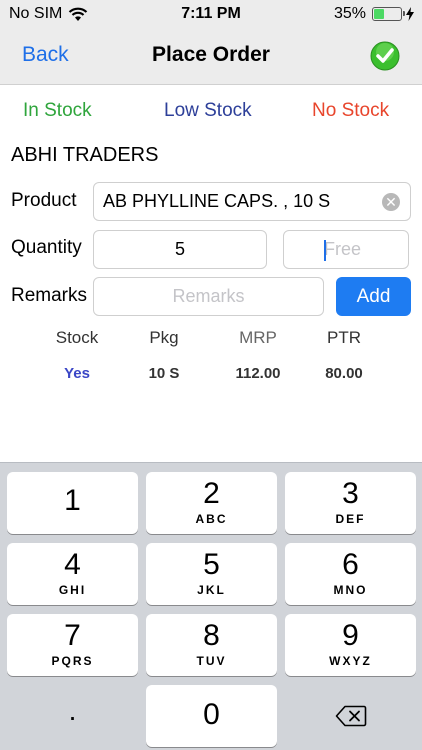 The height and width of the screenshot is (750, 422). I want to click on header-pkg: Pkg, so click(164, 337).